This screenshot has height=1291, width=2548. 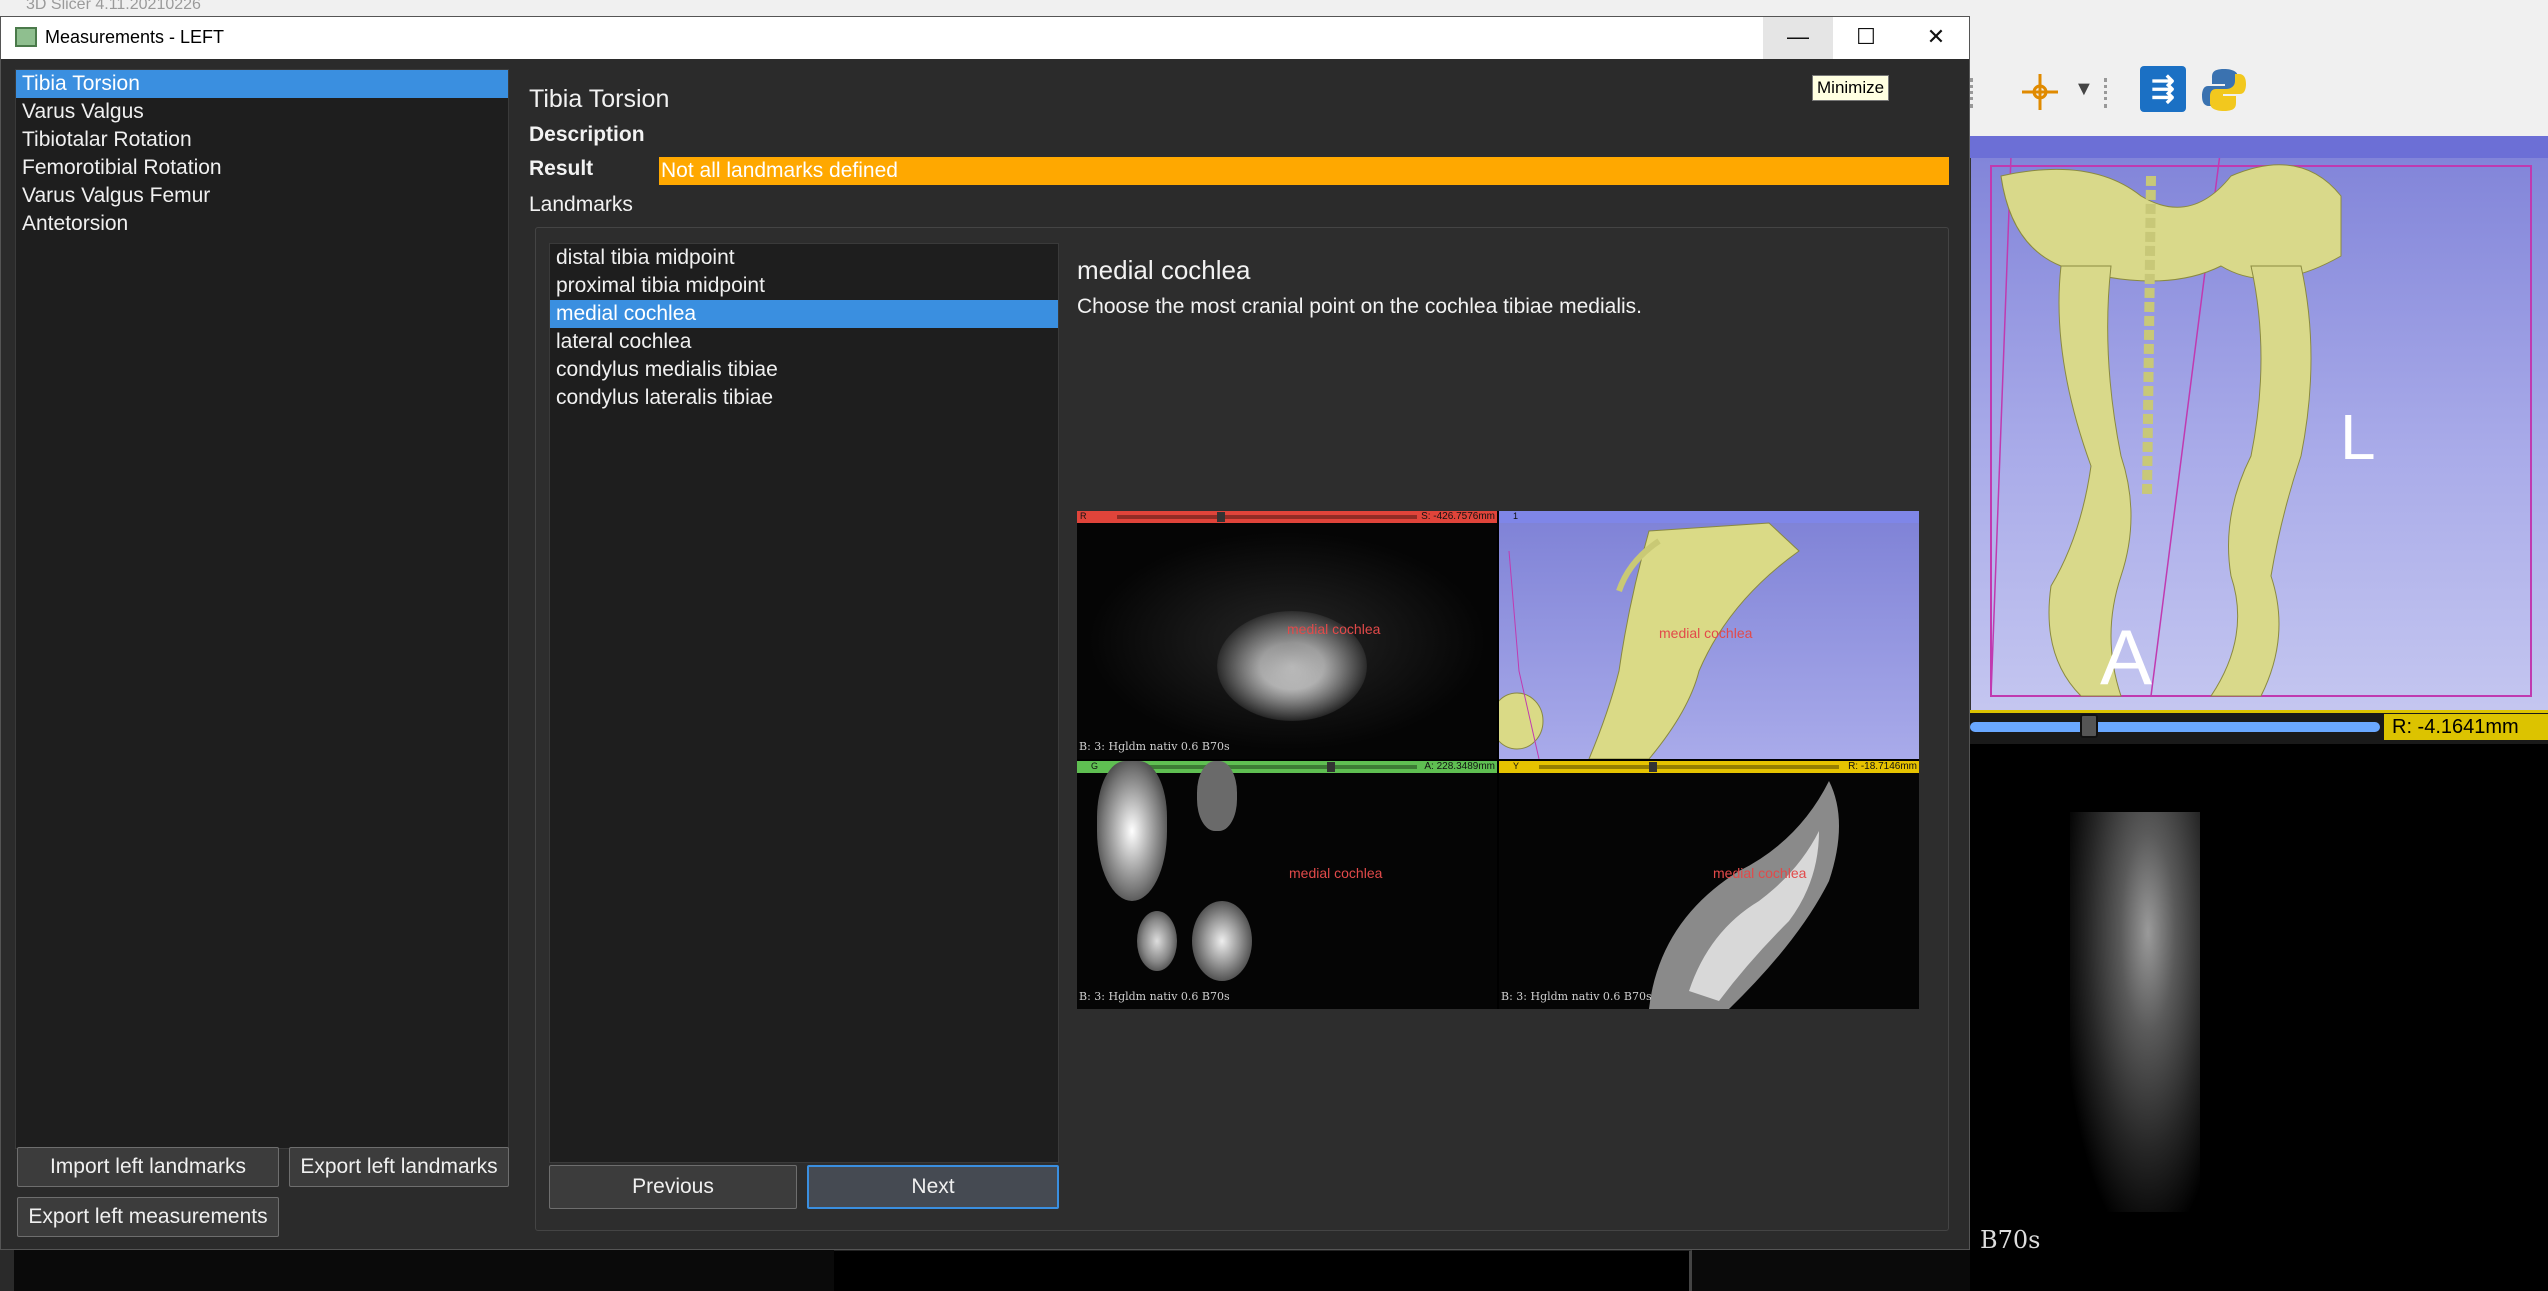 I want to click on green-slice-slider, so click(x=1267, y=767).